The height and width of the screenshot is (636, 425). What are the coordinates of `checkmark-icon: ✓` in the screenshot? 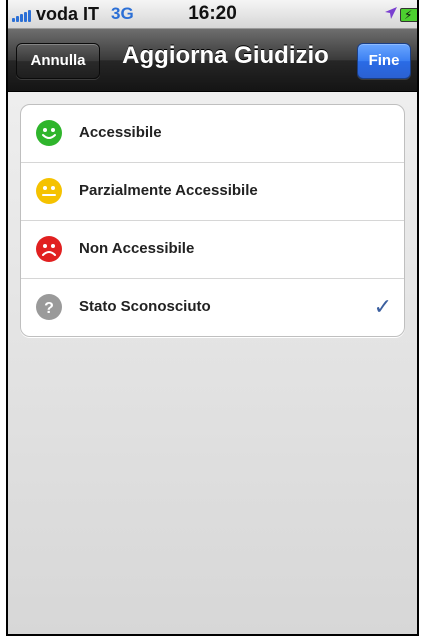 It's located at (382, 306).